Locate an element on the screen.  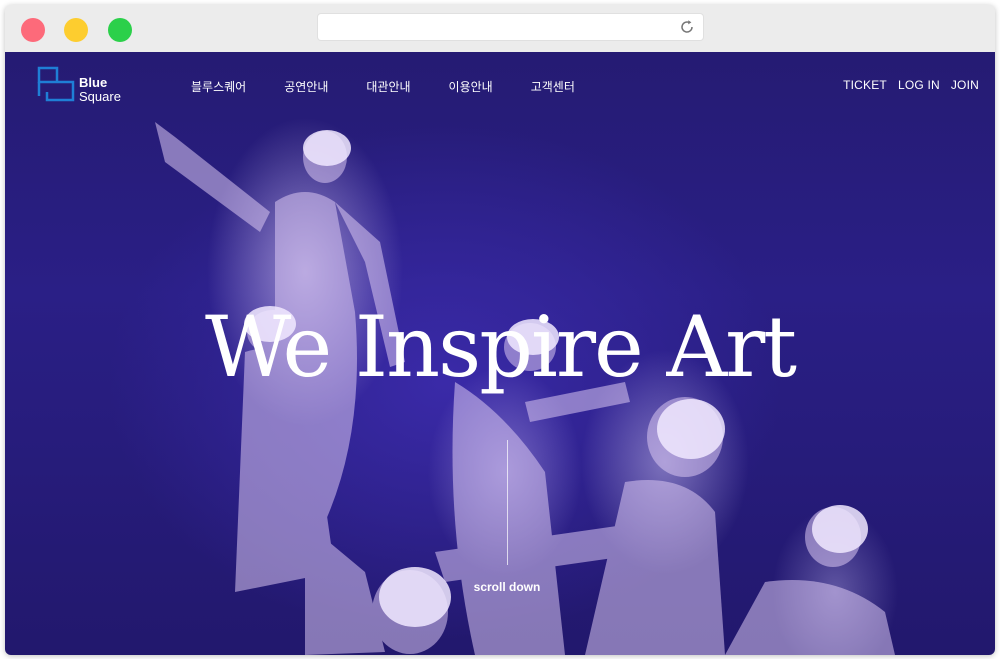
reload-icon is located at coordinates (687, 27).